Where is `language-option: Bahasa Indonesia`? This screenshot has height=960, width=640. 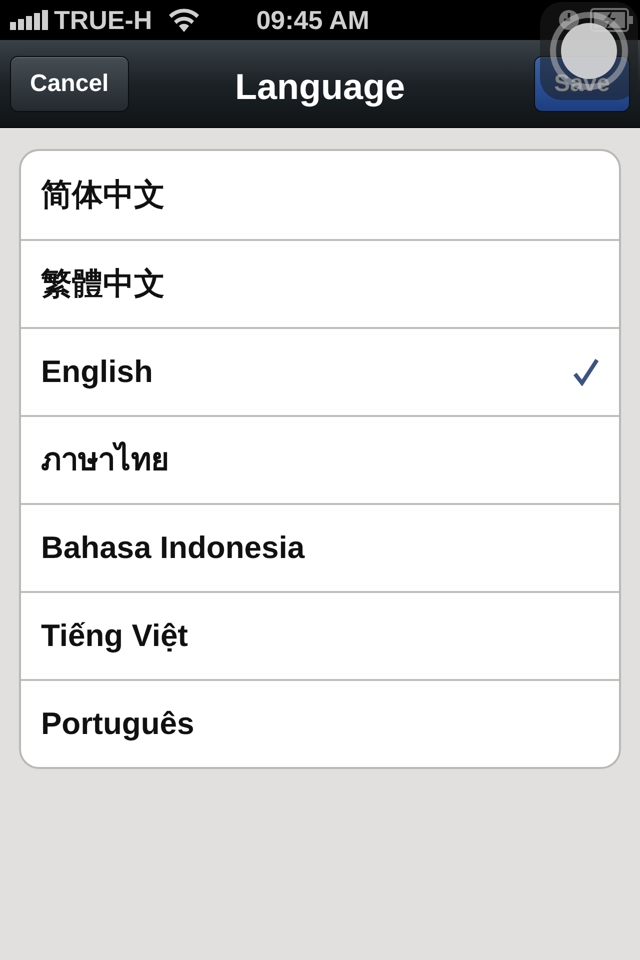 language-option: Bahasa Indonesia is located at coordinates (320, 547).